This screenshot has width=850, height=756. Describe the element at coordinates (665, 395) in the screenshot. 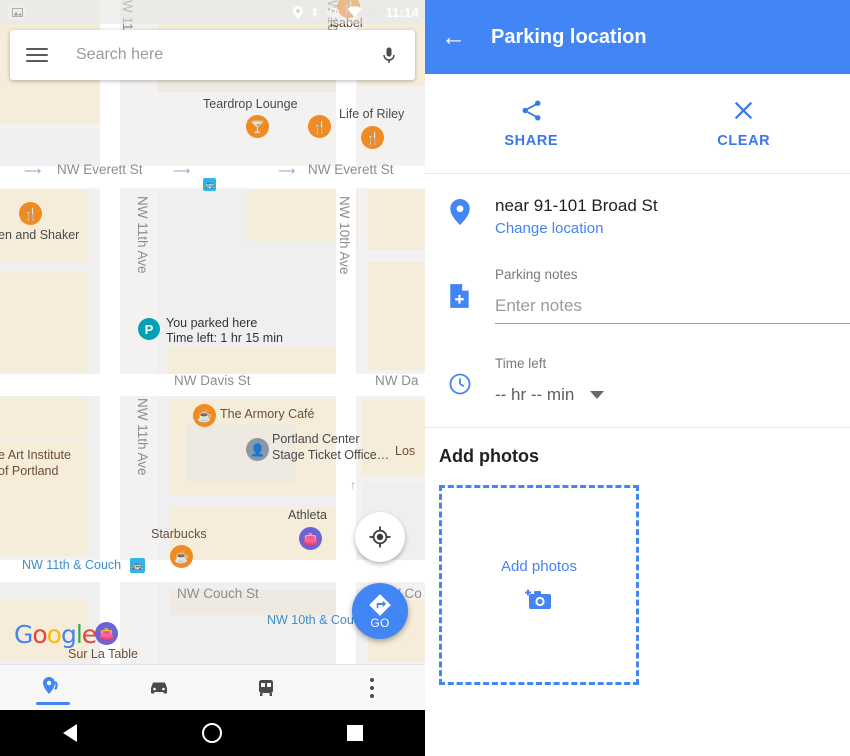

I see `time-left-dropdown: -- hr -- min` at that location.